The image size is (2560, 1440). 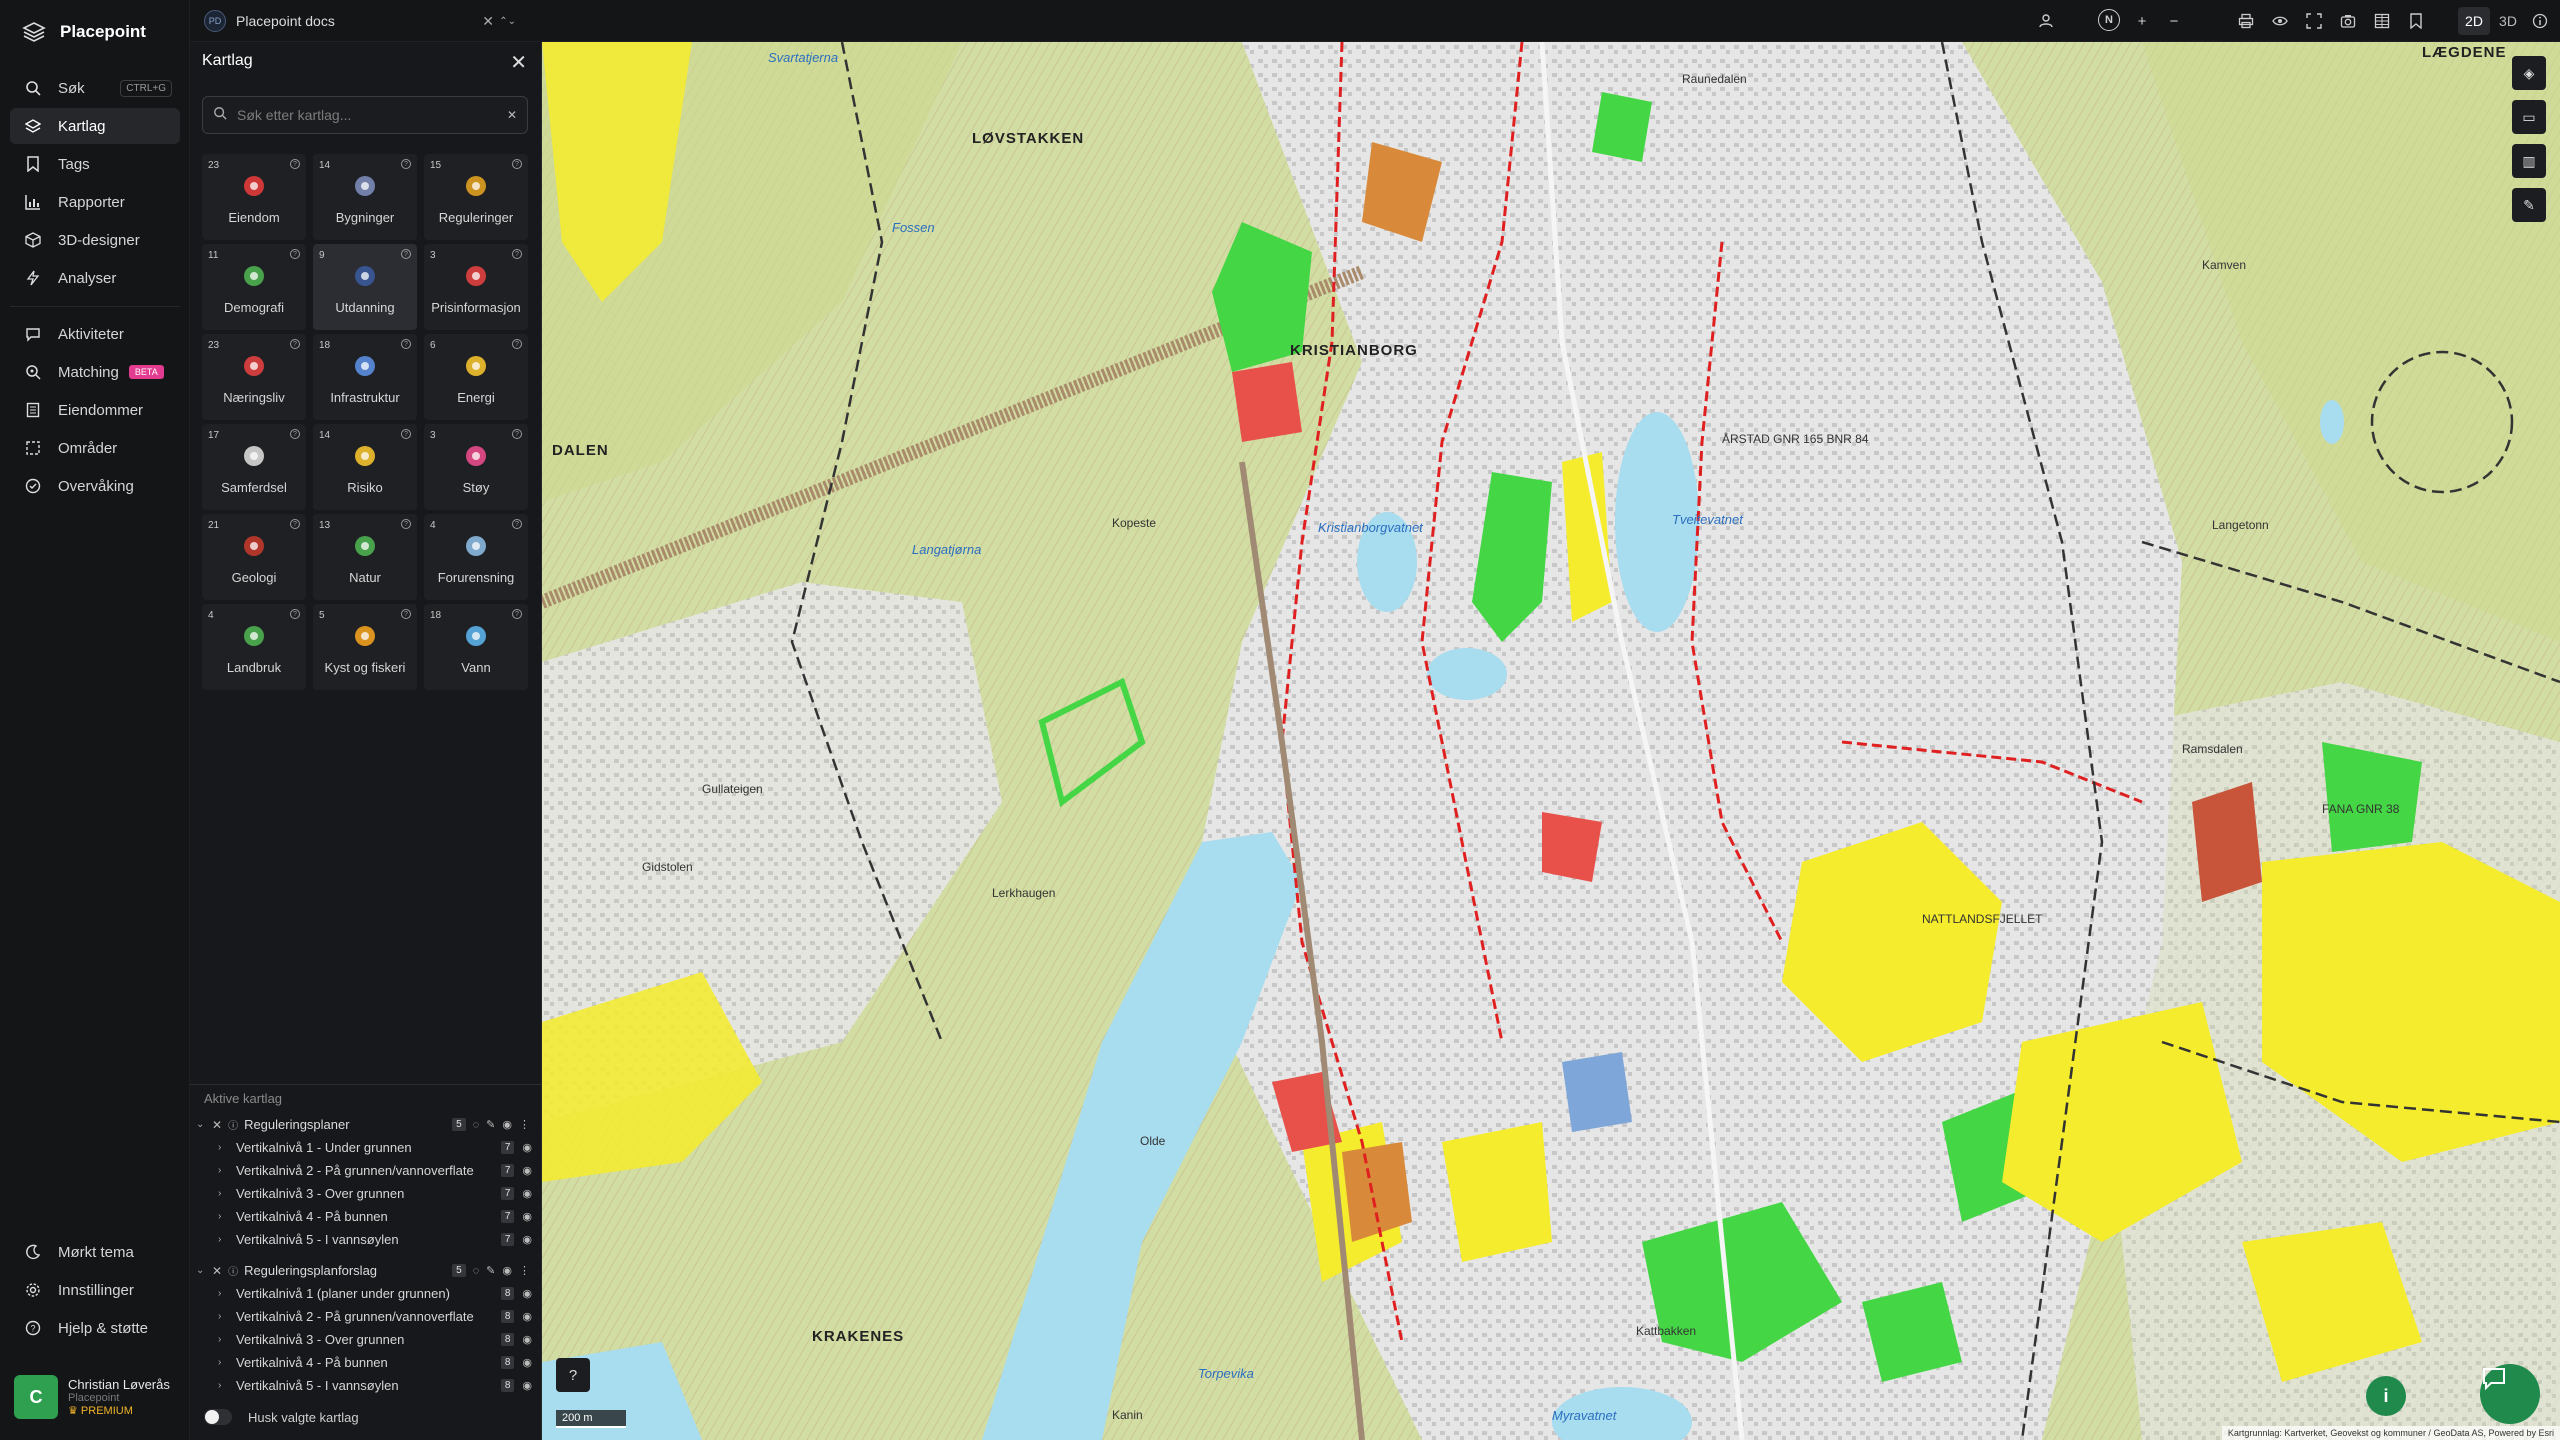 What do you see at coordinates (2174, 21) in the screenshot?
I see `zoom-out-icon: −` at bounding box center [2174, 21].